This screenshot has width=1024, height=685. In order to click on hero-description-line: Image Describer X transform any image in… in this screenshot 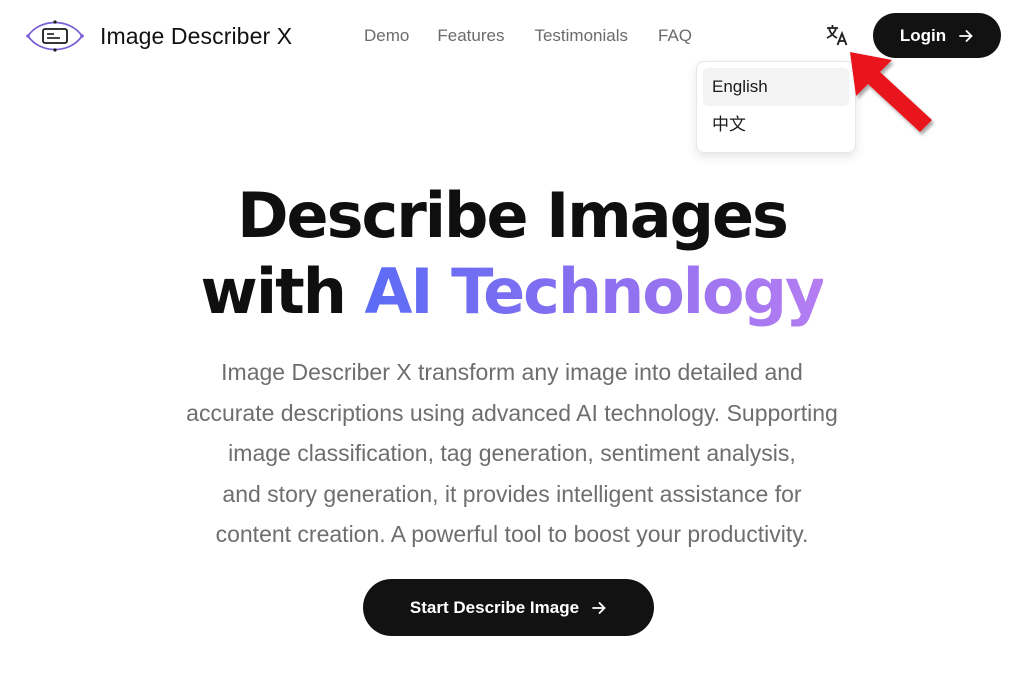, I will do `click(512, 372)`.